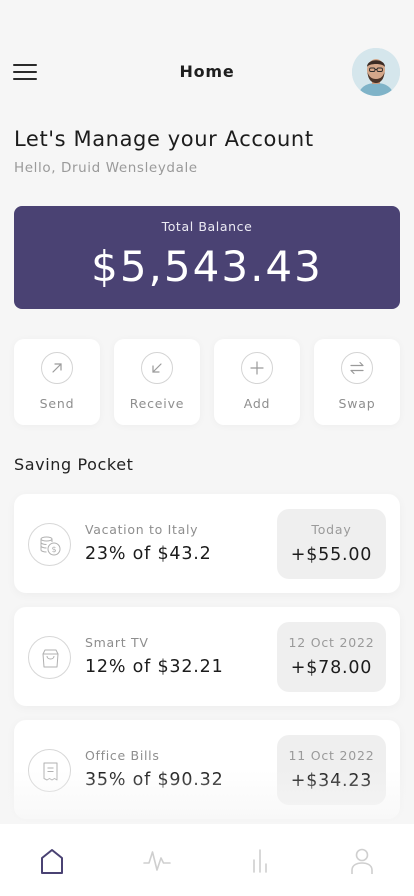 The image size is (414, 896). I want to click on pocket-name: Smart TV, so click(117, 642).